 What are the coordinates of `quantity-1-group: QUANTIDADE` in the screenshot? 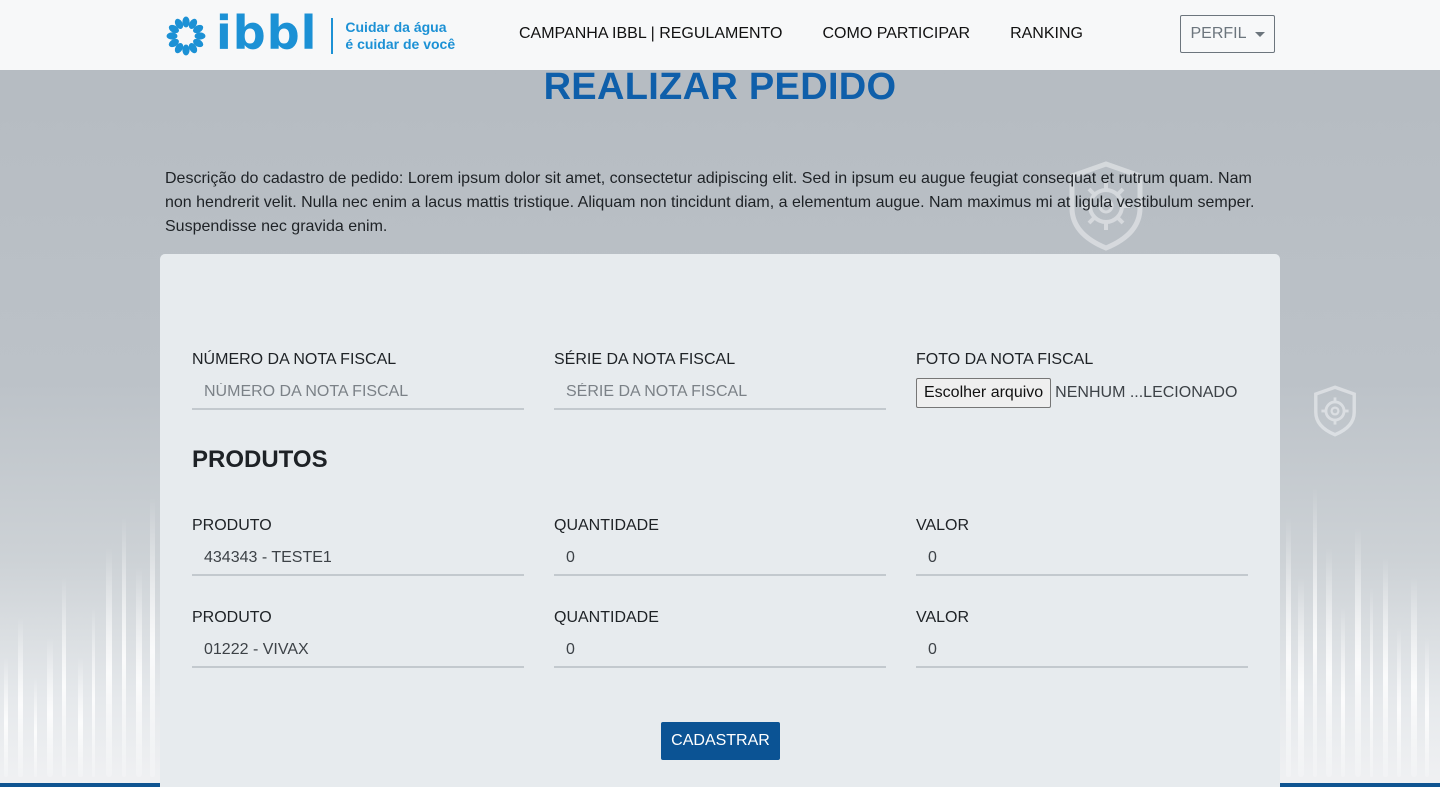 It's located at (720, 546).